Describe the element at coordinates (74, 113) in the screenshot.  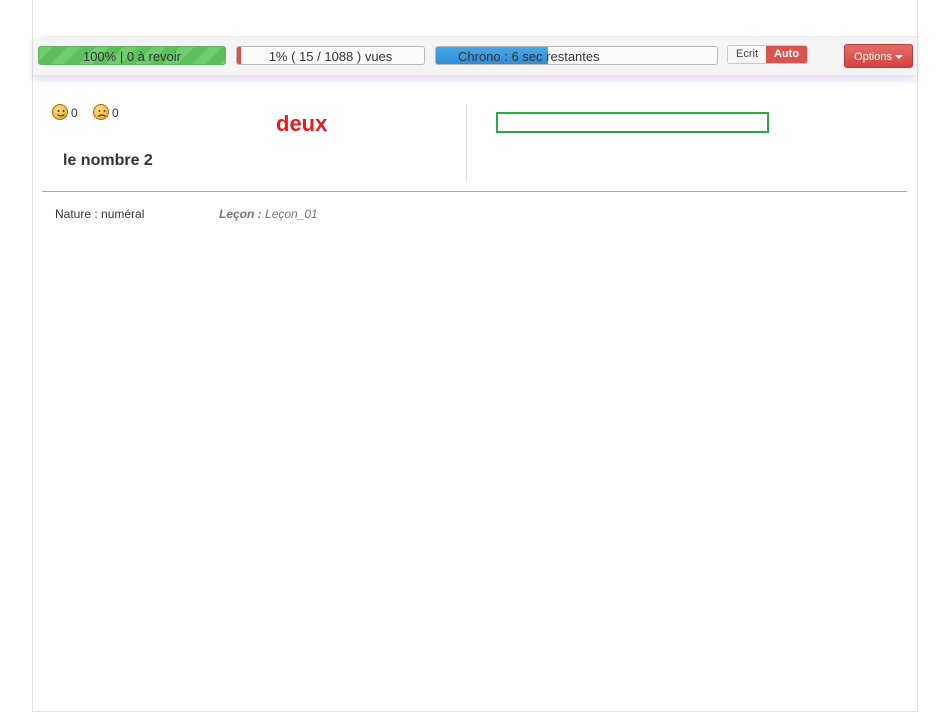
I see `happy-count: 0` at that location.